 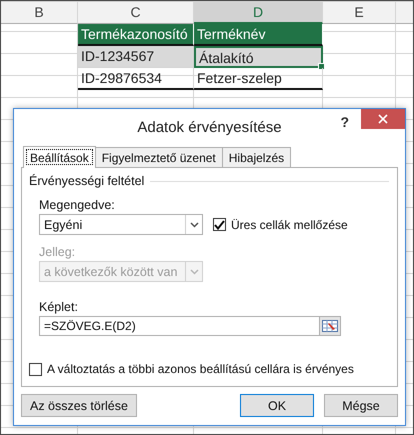 I want to click on table-header-cell: Termékazonosító, so click(x=136, y=35).